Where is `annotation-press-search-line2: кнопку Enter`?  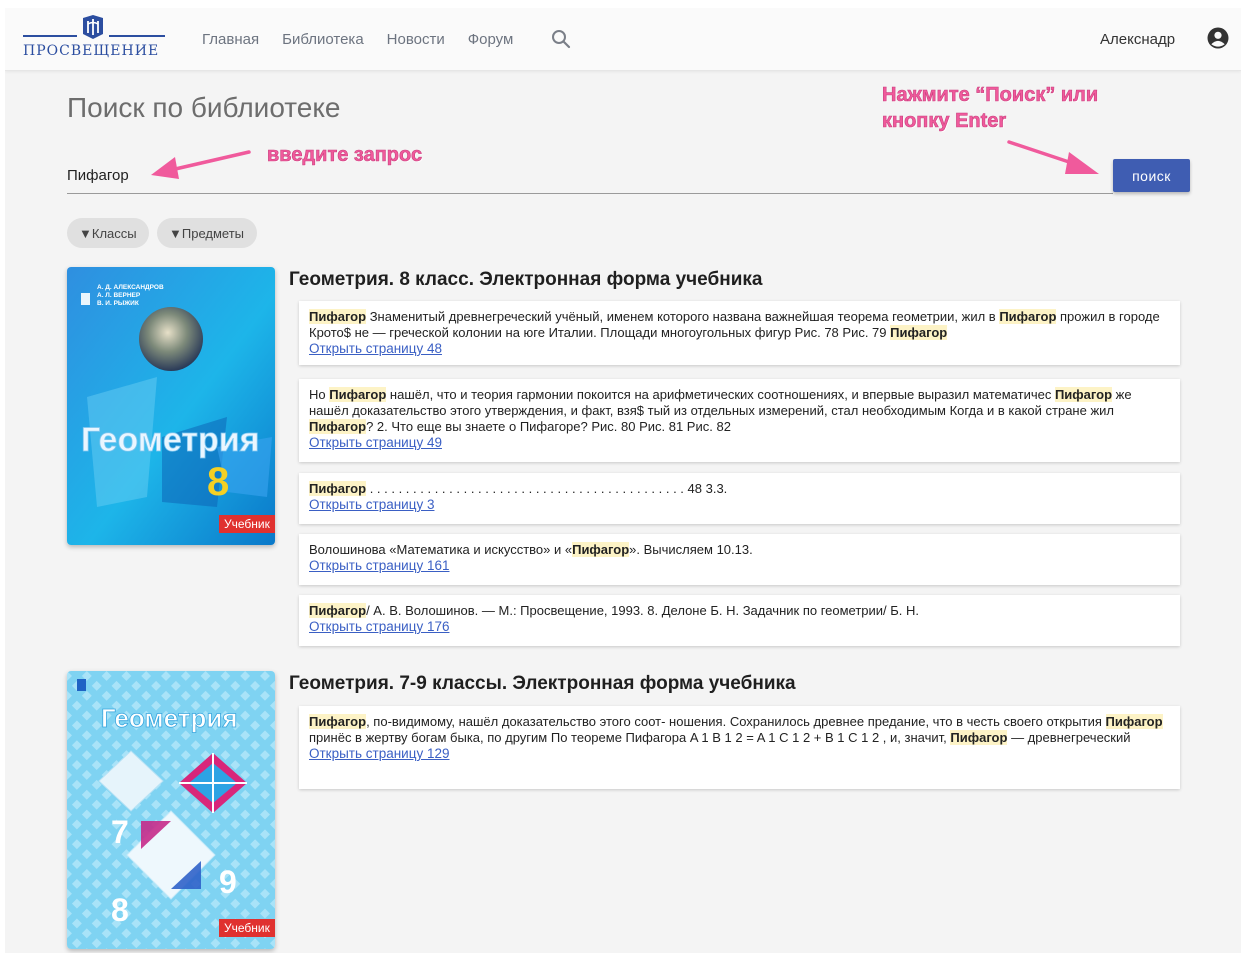
annotation-press-search-line2: кнопку Enter is located at coordinates (944, 121).